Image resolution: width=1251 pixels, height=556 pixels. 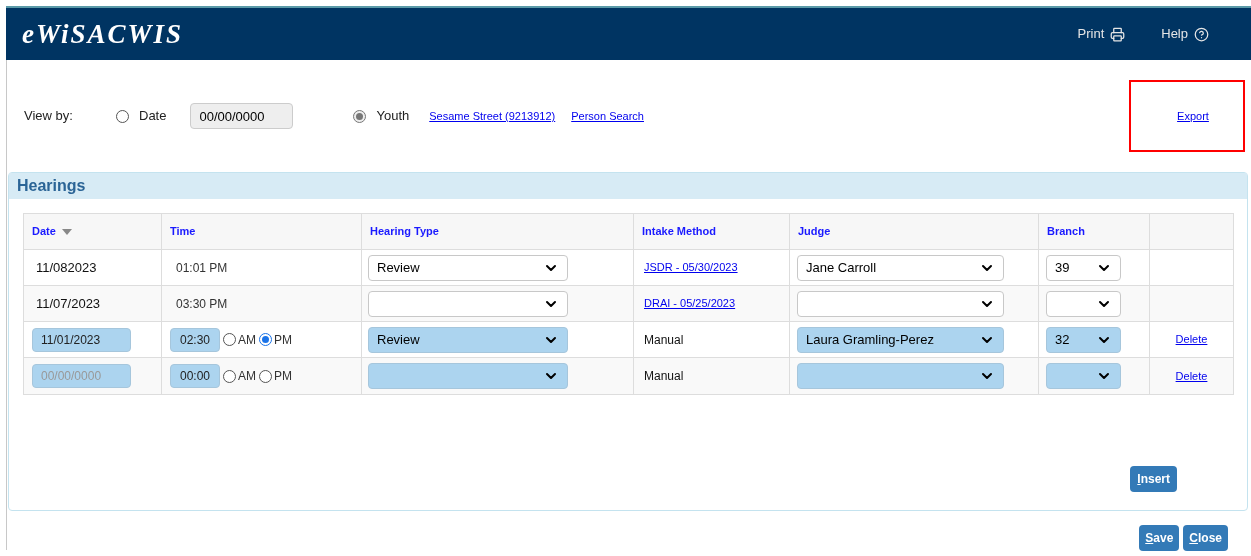 What do you see at coordinates (93, 231) in the screenshot?
I see `column-header: Date` at bounding box center [93, 231].